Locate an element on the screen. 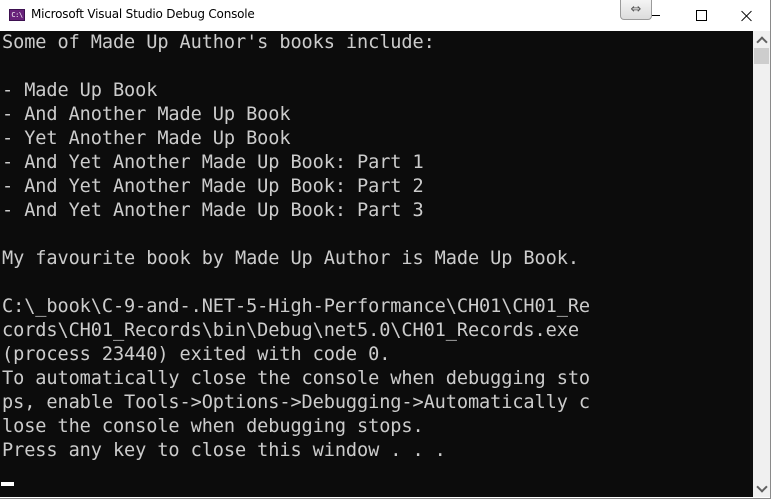 The image size is (771, 500). scroll-down-button is located at coordinates (761, 488).